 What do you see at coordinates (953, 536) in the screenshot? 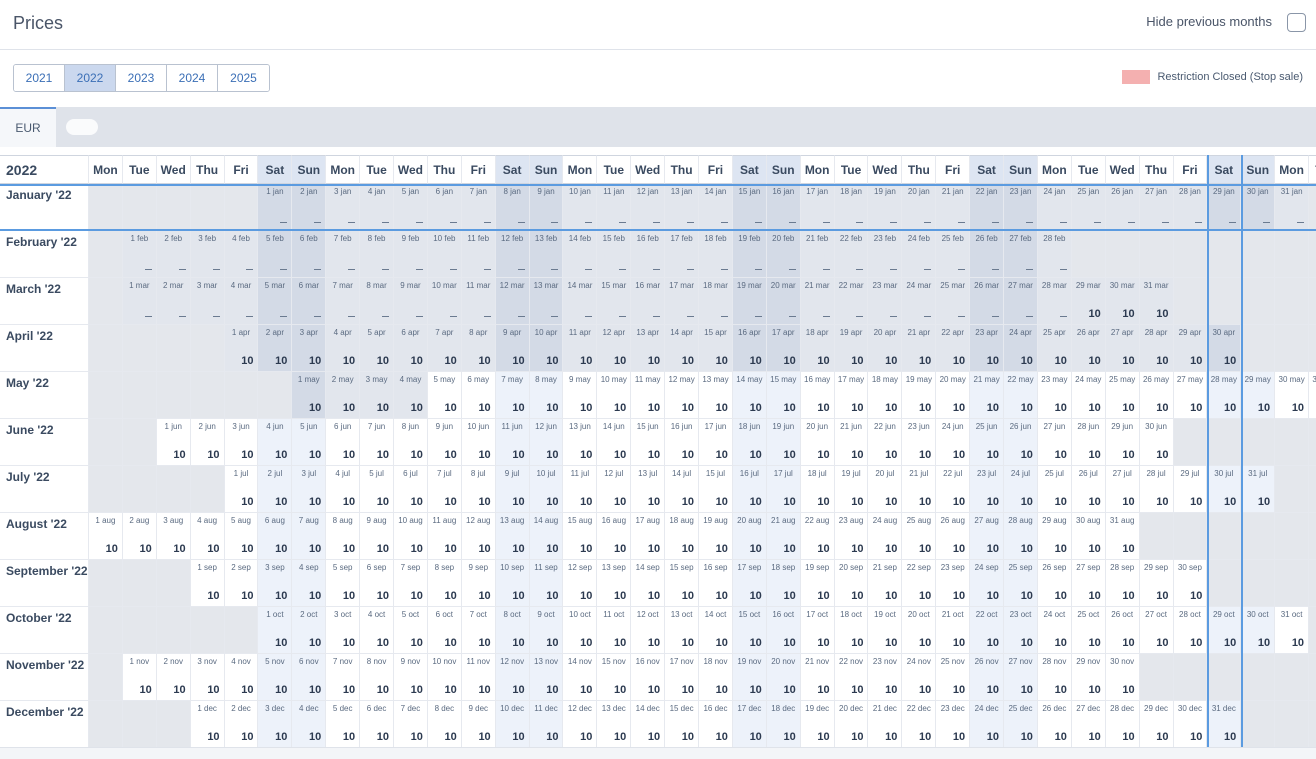
I see `day-cell: 26 aug 10` at bounding box center [953, 536].